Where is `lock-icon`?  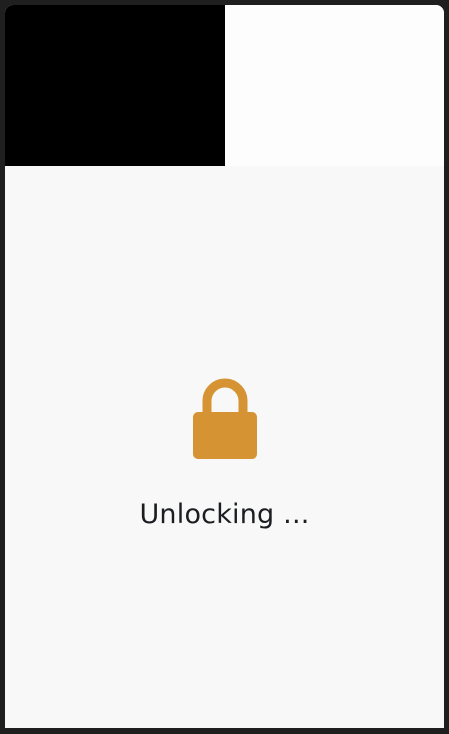
lock-icon is located at coordinates (225, 418).